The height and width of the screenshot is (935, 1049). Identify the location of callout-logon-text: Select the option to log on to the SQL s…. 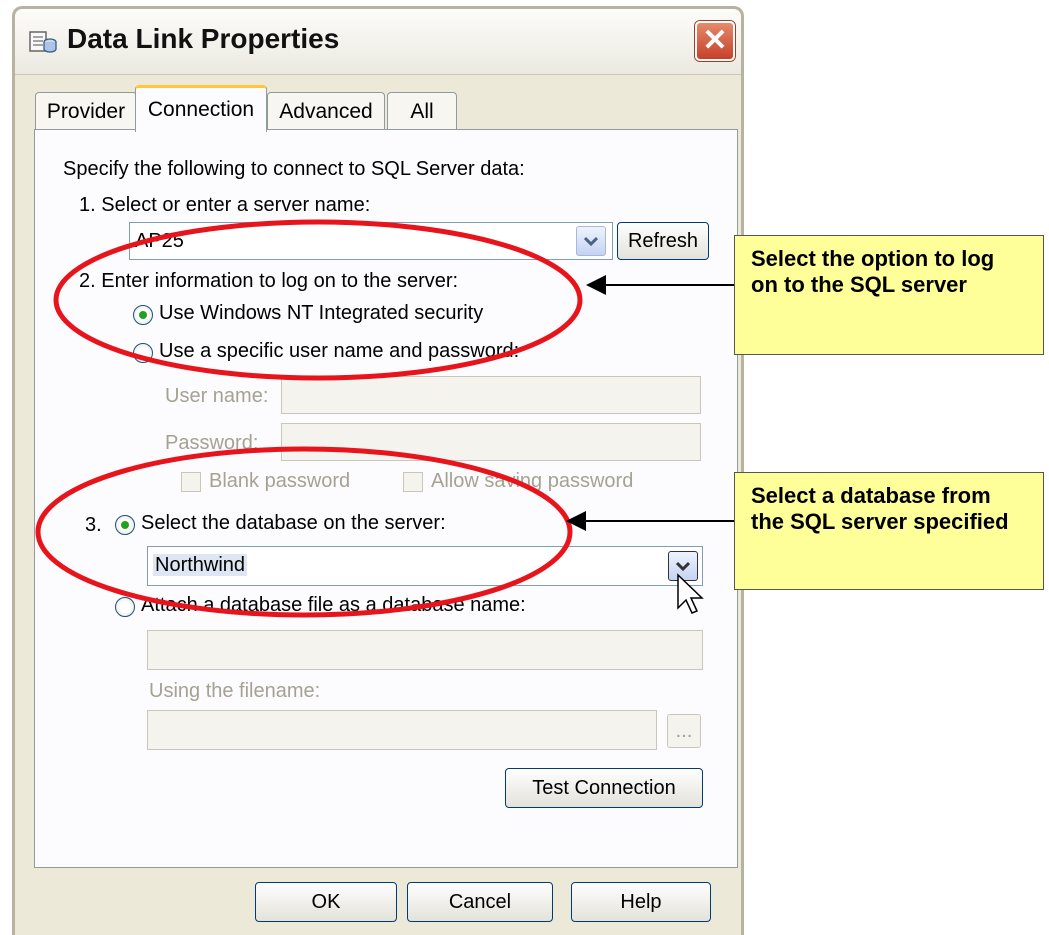
(873, 271).